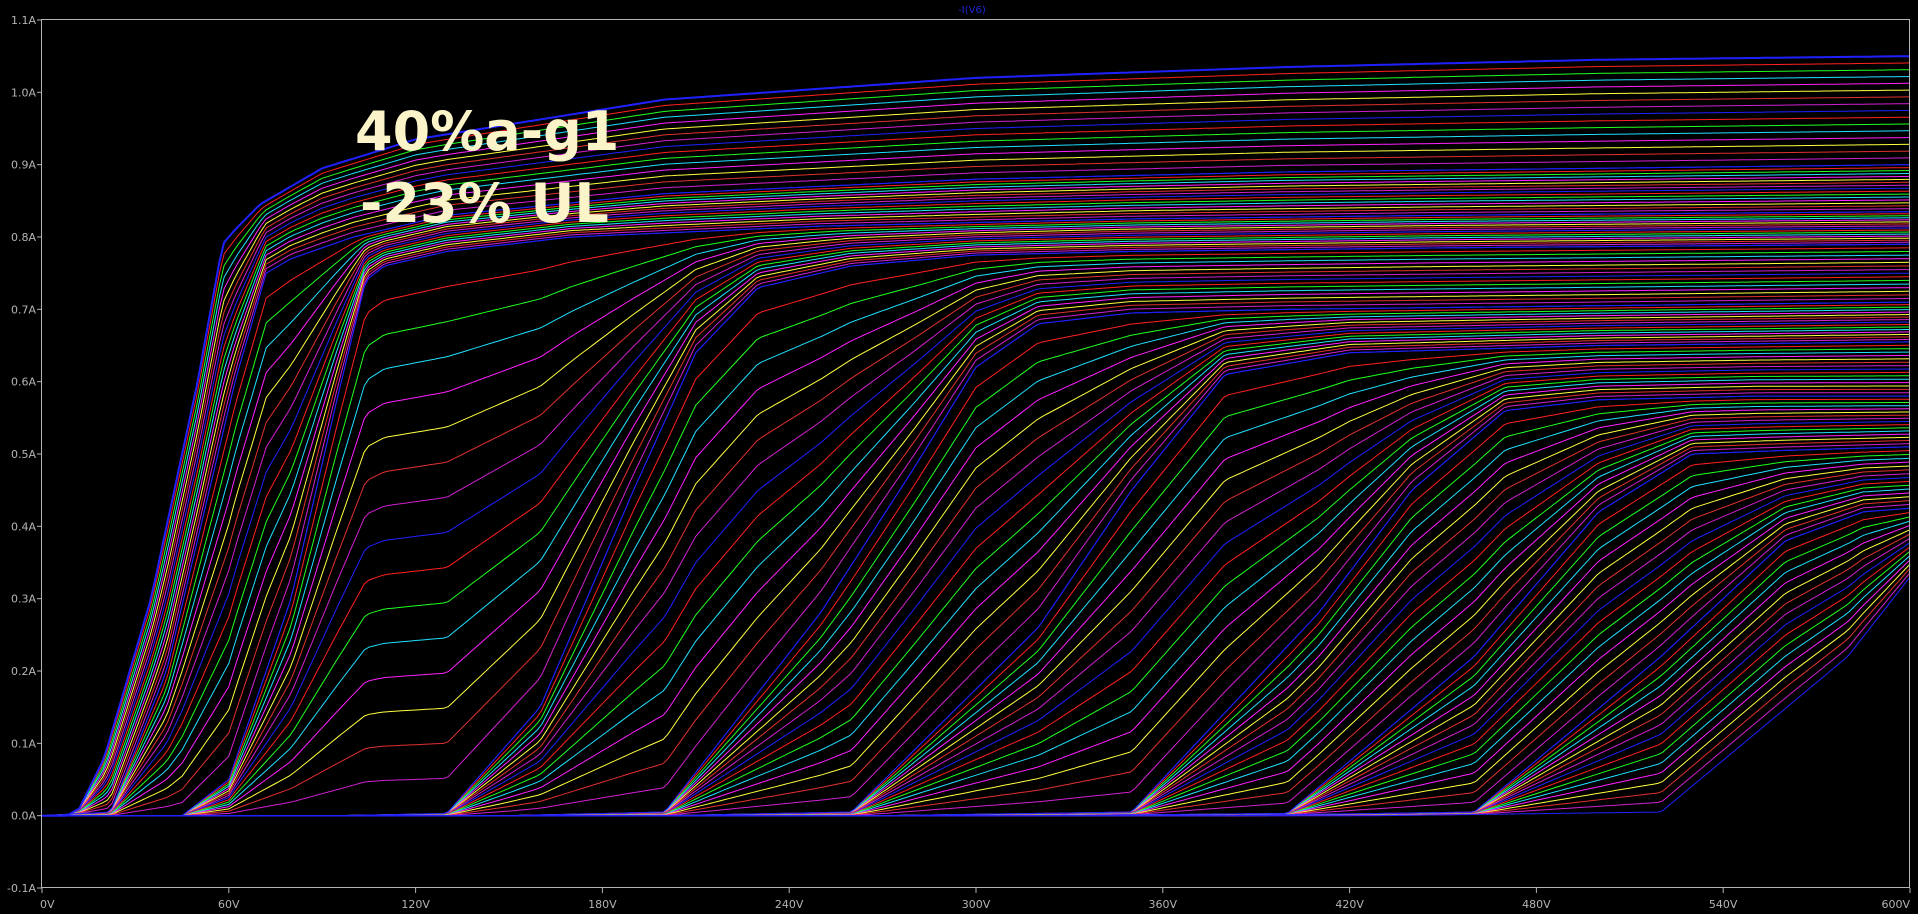 The image size is (1918, 914). I want to click on y-tick-label: 0.0A, so click(23, 816).